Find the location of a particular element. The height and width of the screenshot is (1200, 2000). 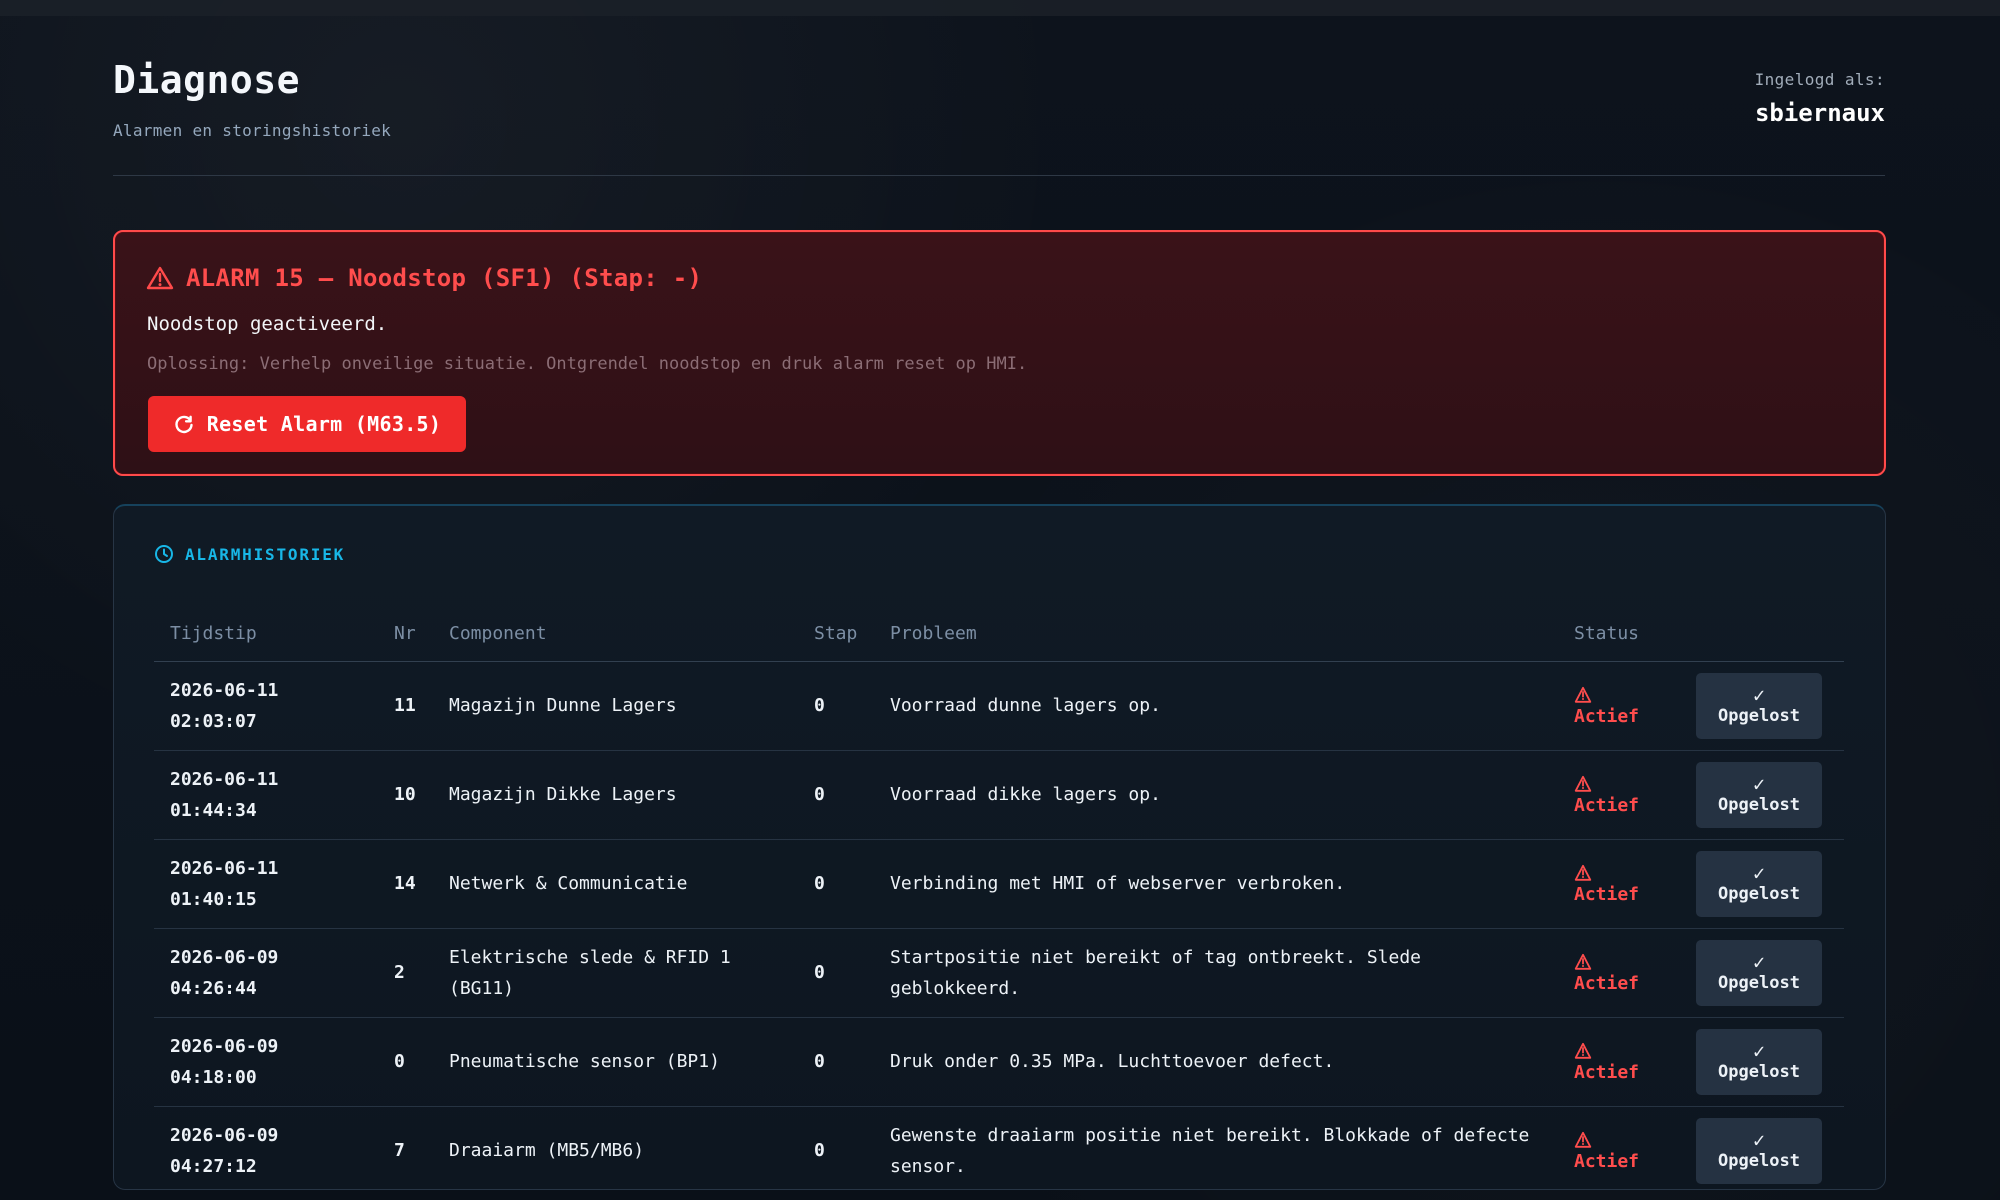

column-action is located at coordinates (1762, 634).